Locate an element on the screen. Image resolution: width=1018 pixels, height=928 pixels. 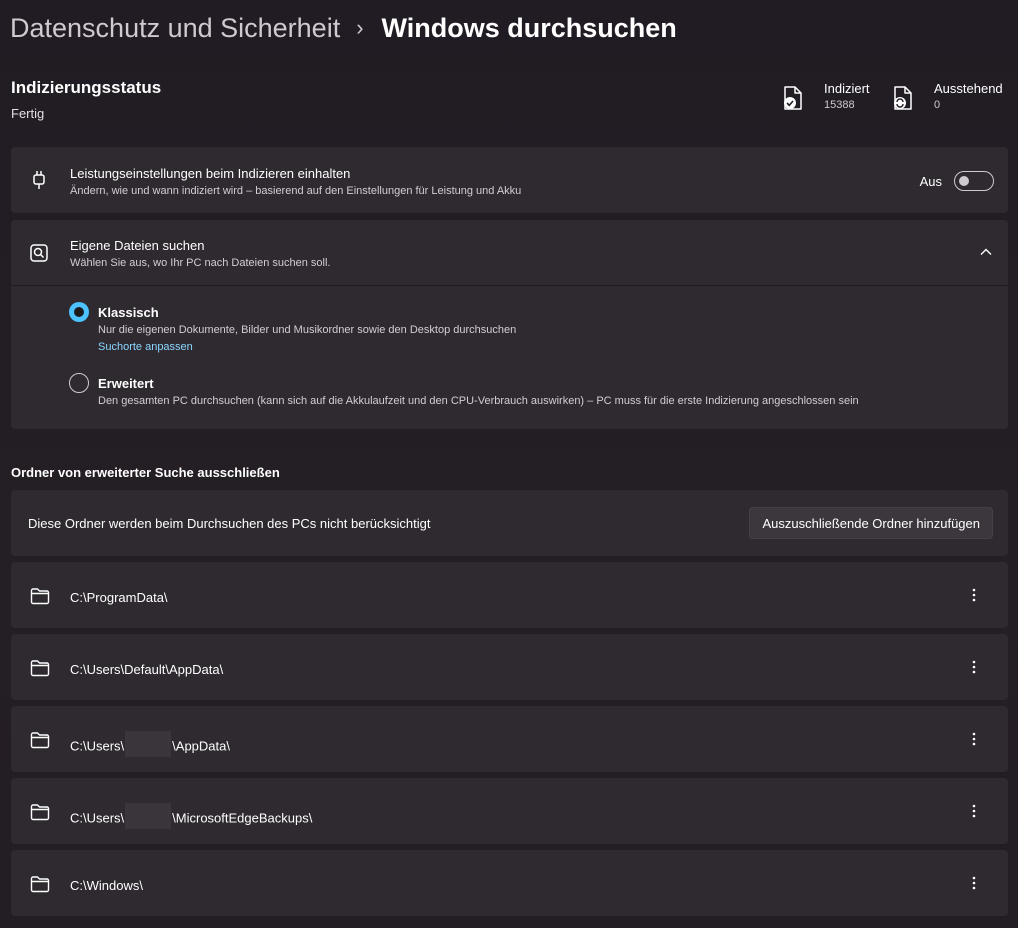
toggle-state-label: Aus is located at coordinates (930, 181).